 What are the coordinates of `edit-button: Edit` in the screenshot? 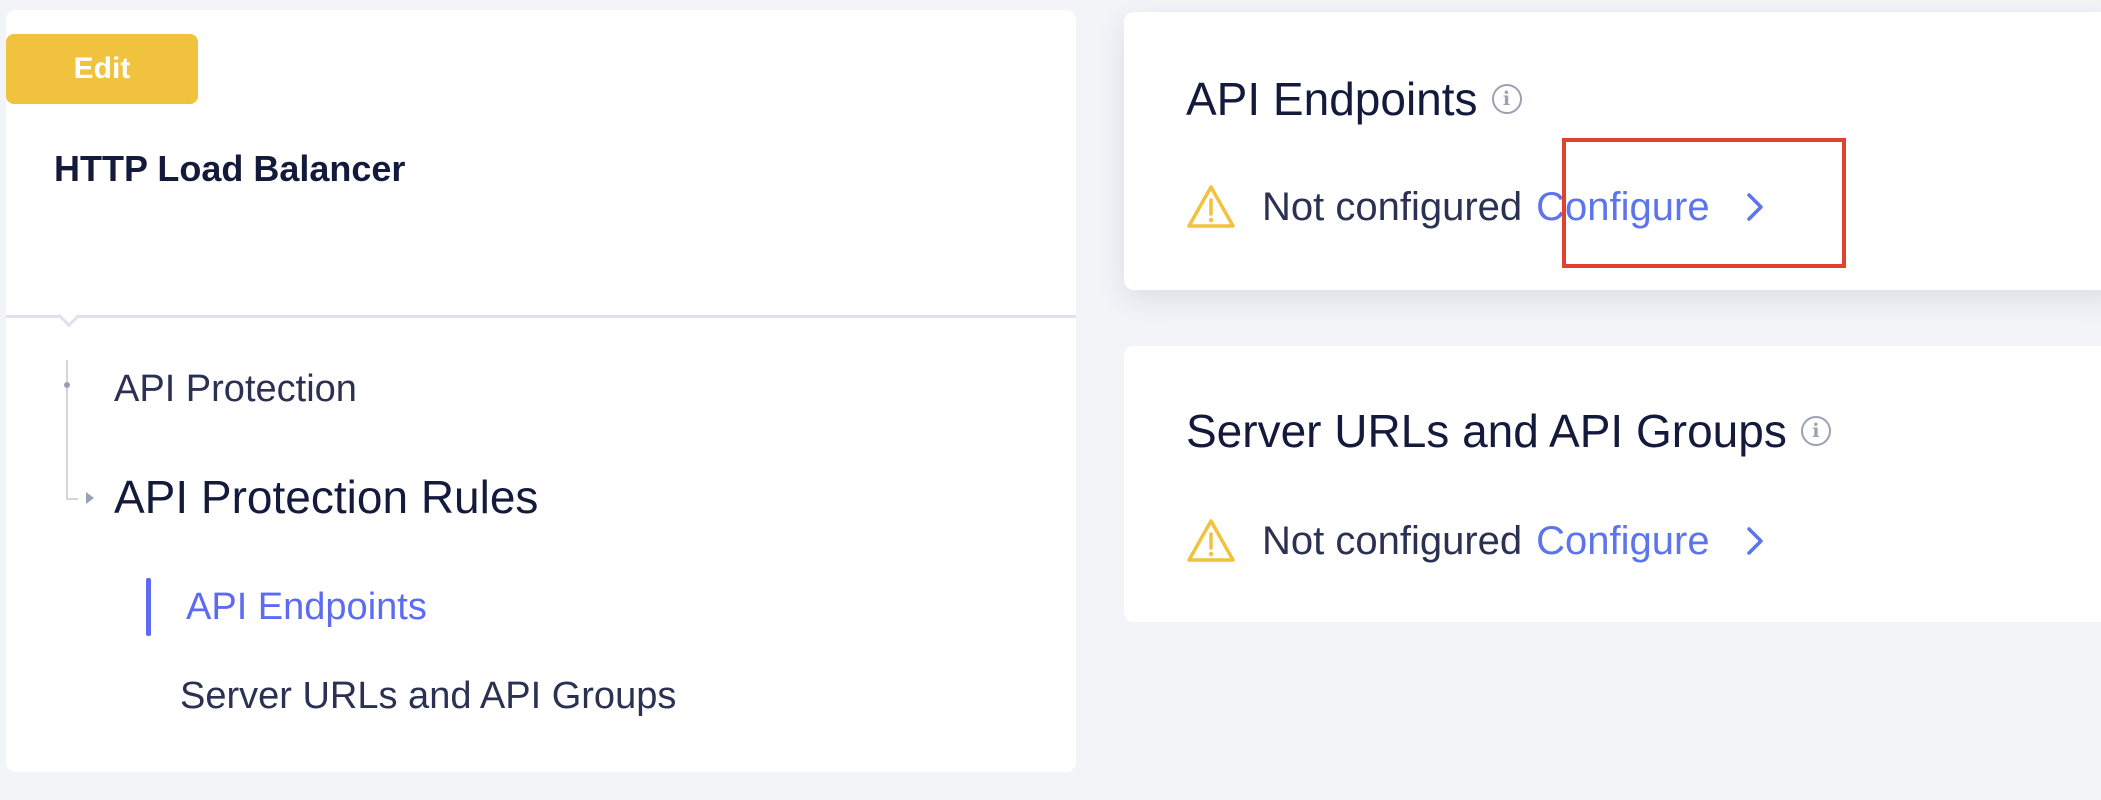 It's located at (102, 69).